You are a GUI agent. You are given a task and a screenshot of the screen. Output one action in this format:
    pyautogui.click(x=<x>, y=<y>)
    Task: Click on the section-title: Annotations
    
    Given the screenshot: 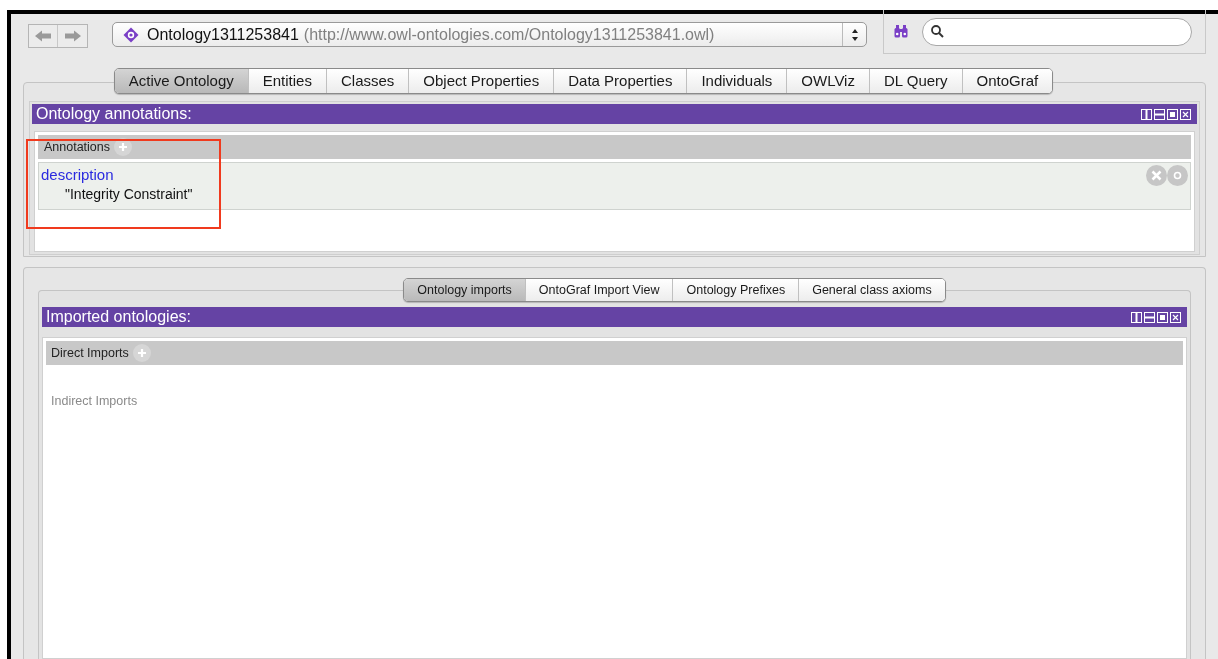 What is the action you would take?
    pyautogui.click(x=77, y=147)
    